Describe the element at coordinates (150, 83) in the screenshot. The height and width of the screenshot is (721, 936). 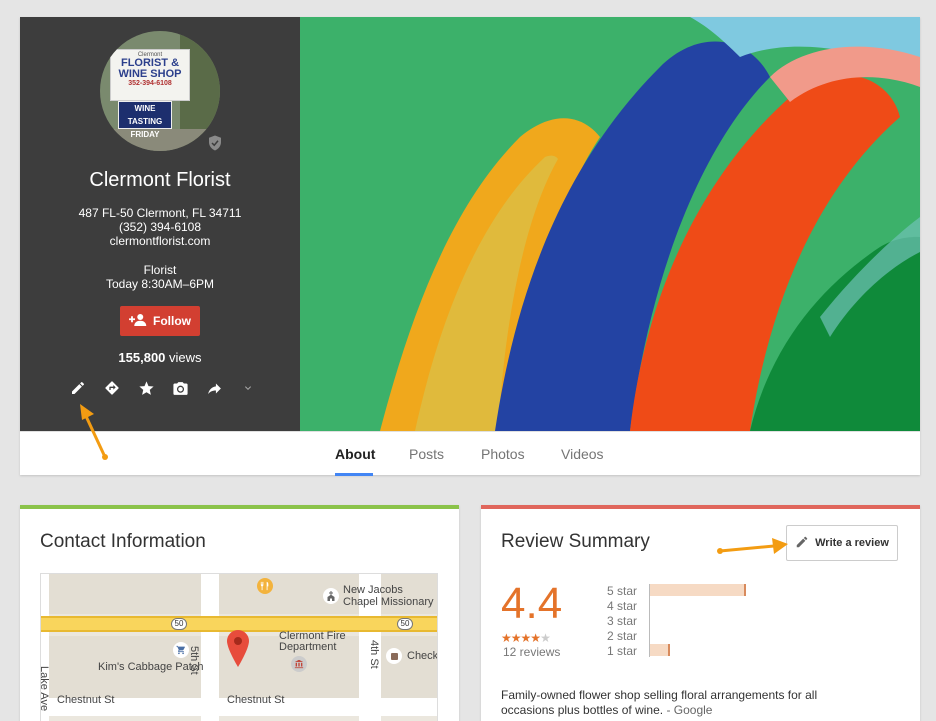
I see `avatar-sign-phone: 352-394-6108` at that location.